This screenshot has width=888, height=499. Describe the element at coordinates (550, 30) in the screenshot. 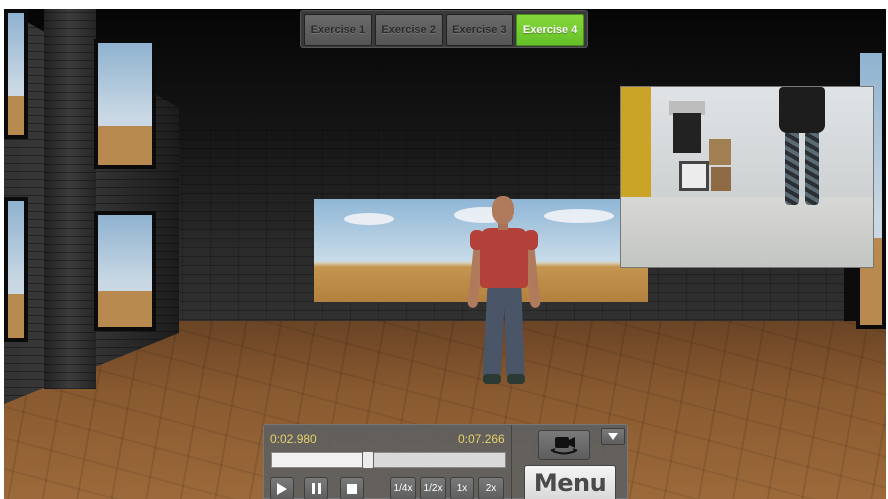

I see `tab-exercise-4: Exercise 4` at that location.